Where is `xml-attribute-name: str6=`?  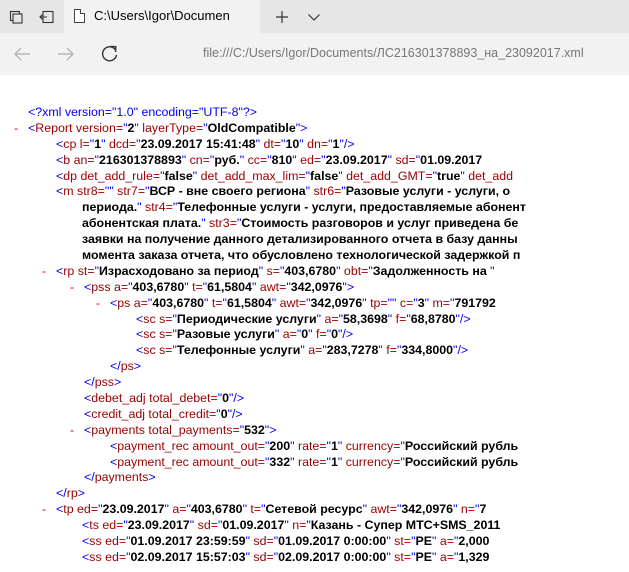 xml-attribute-name: str6= is located at coordinates (326, 191).